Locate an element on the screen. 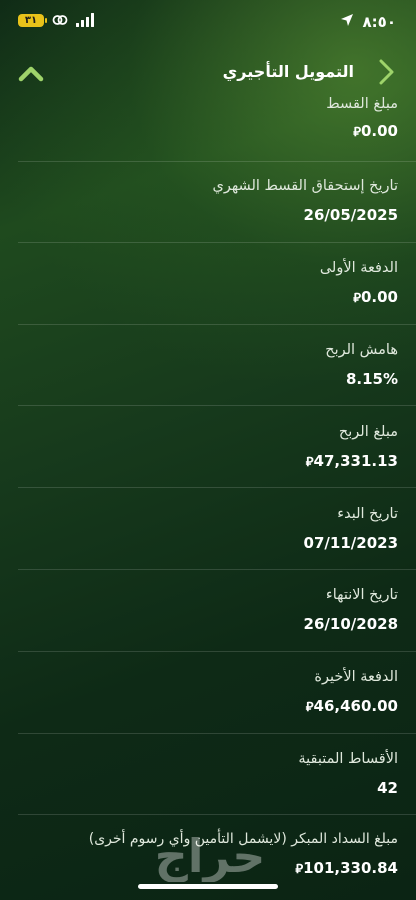 This screenshot has height=900, width=416. field-label: تاريخ الانتهاء is located at coordinates (361, 595).